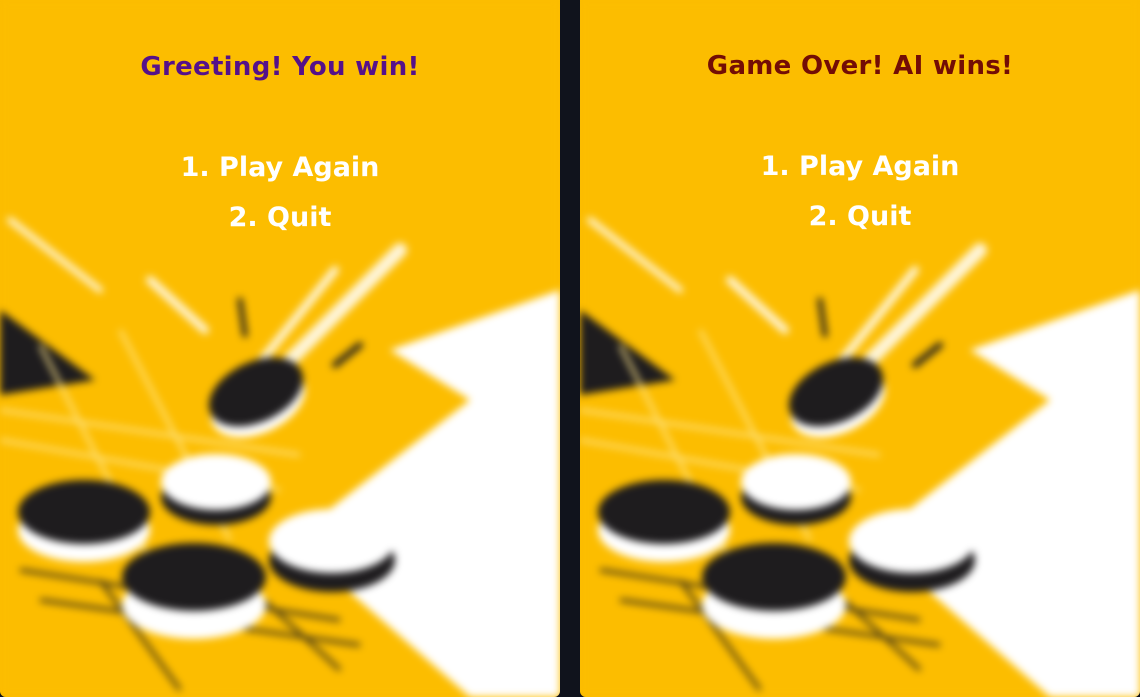  I want to click on win-title: Greeting! You win!, so click(280, 67).